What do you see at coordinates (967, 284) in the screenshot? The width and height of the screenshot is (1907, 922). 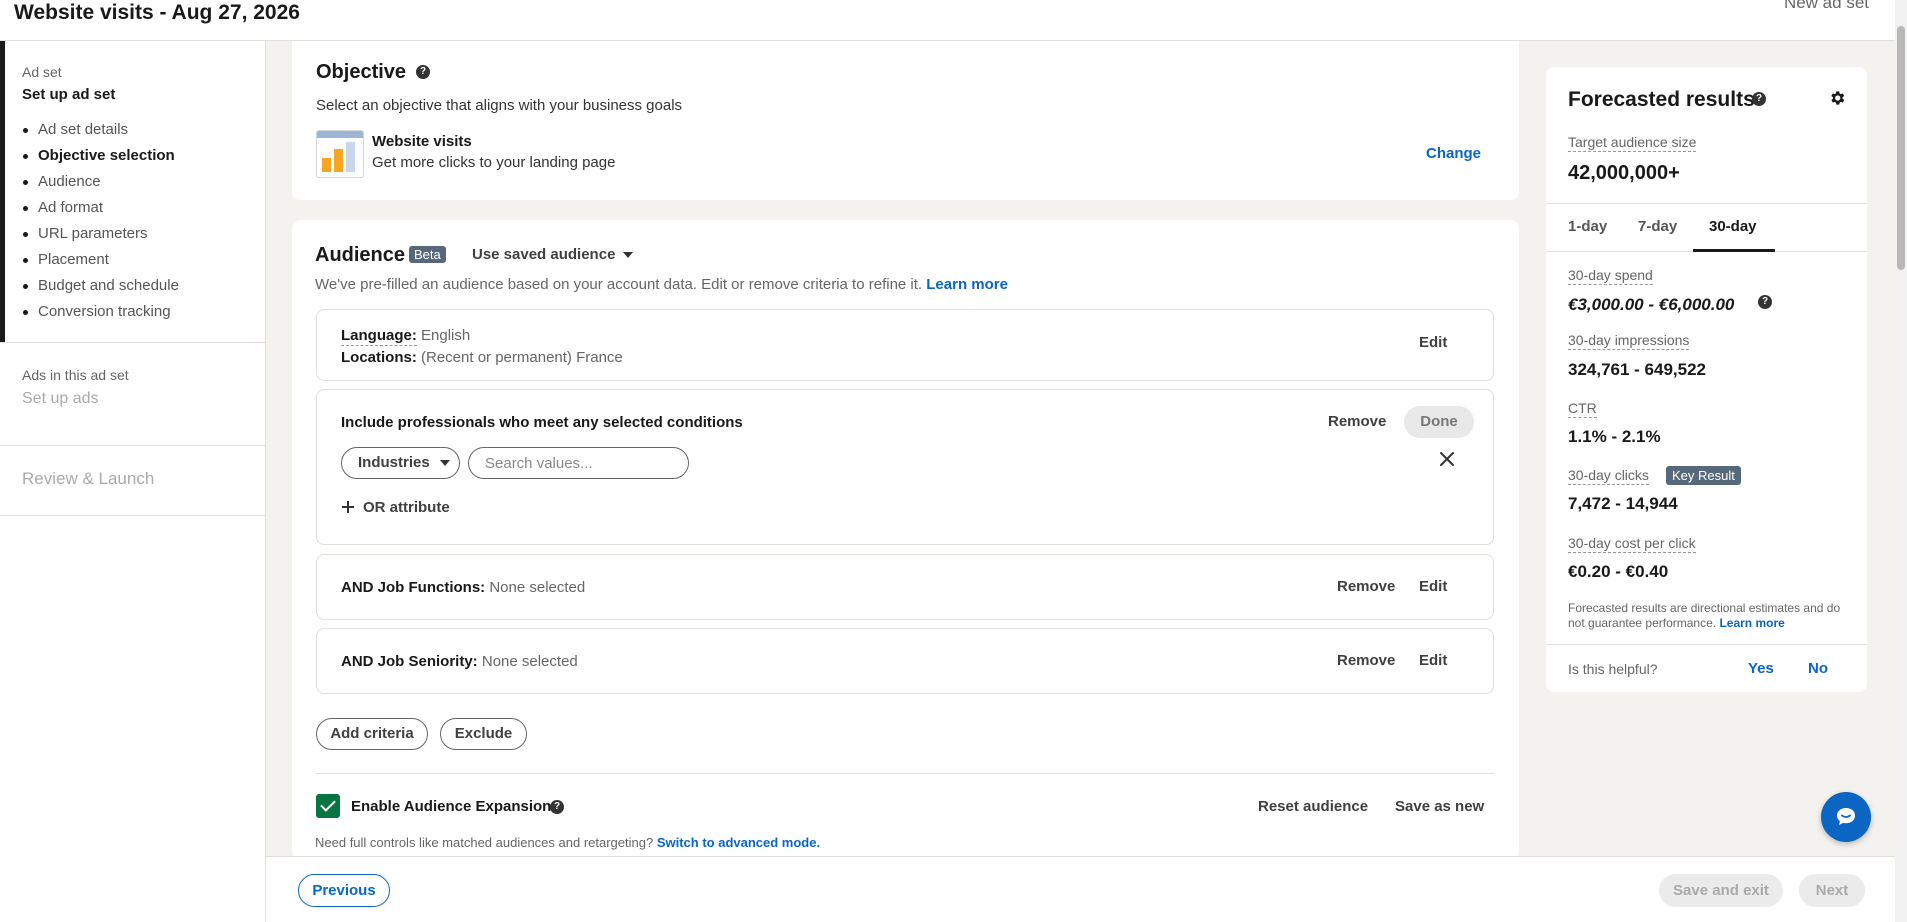 I see `learn-more-link: Learn more` at bounding box center [967, 284].